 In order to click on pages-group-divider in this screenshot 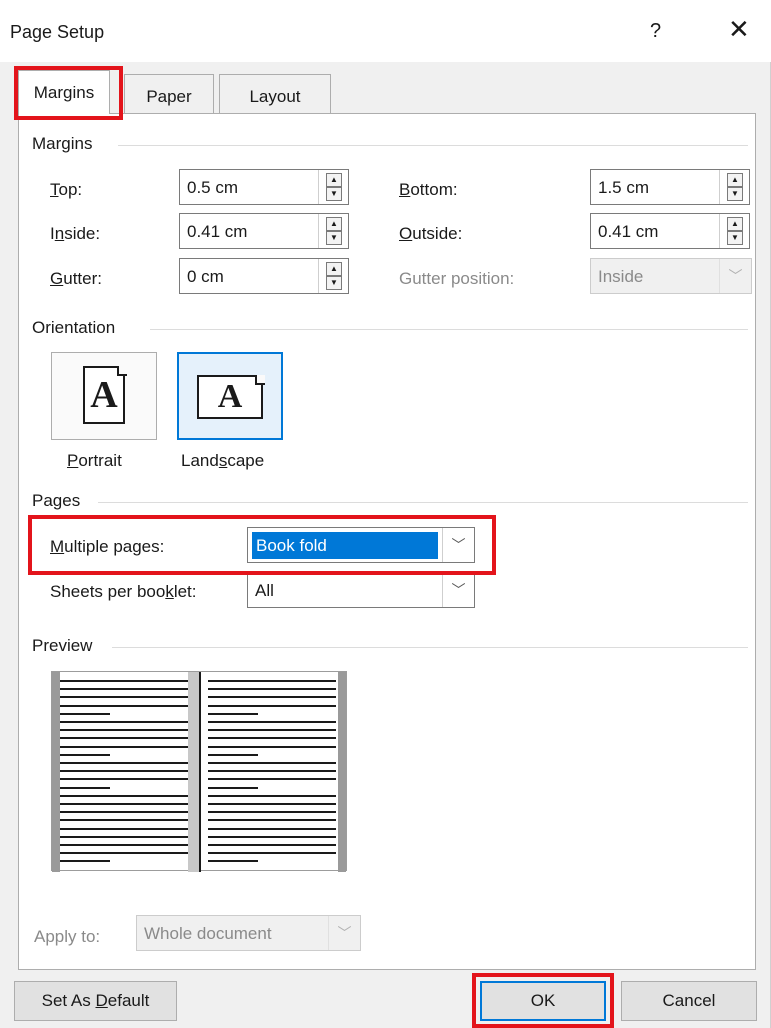, I will do `click(423, 502)`.